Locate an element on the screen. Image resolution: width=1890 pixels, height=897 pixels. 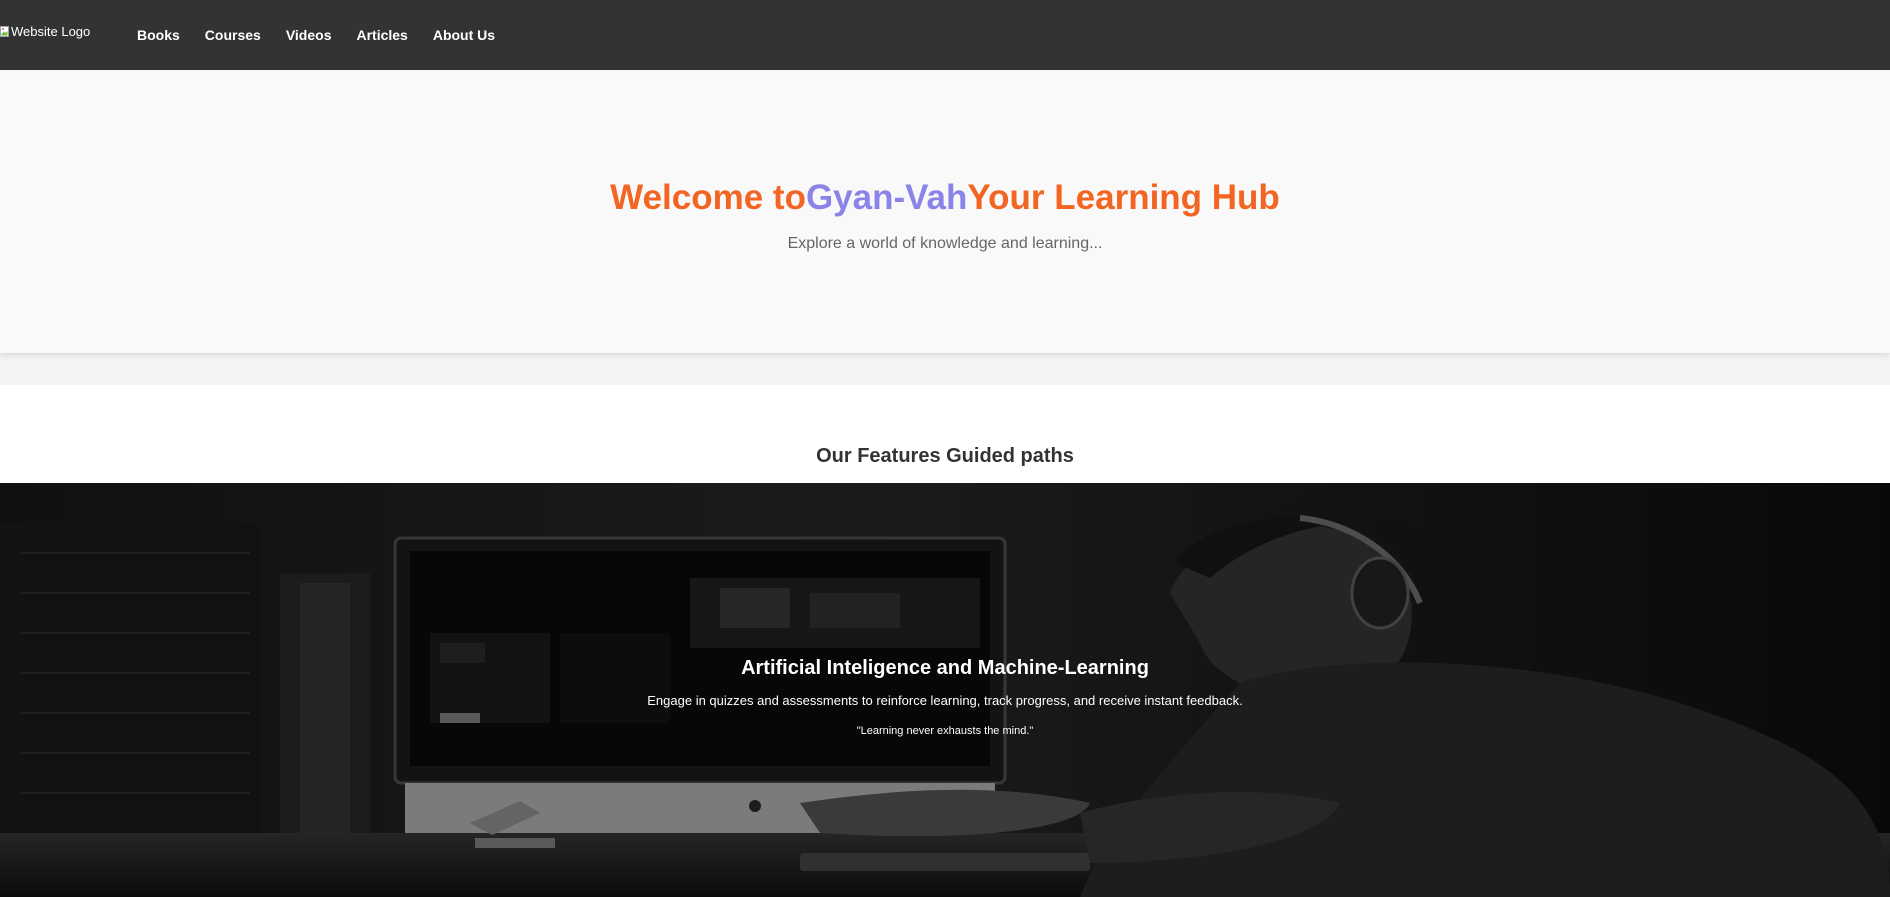
hero-title-tagline: Your Learning Hub is located at coordinates (1123, 197).